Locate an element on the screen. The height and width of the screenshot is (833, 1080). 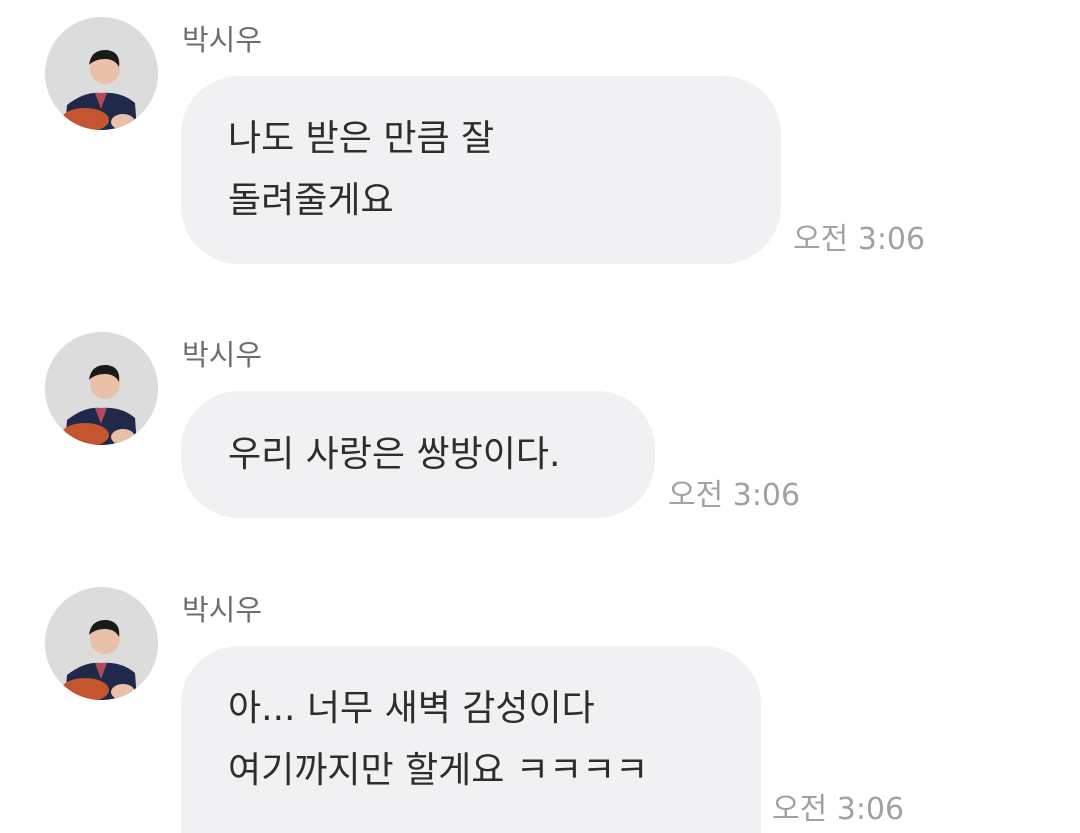
message-text: 아... 너무 새벽 감성이다 is located at coordinates (411, 708).